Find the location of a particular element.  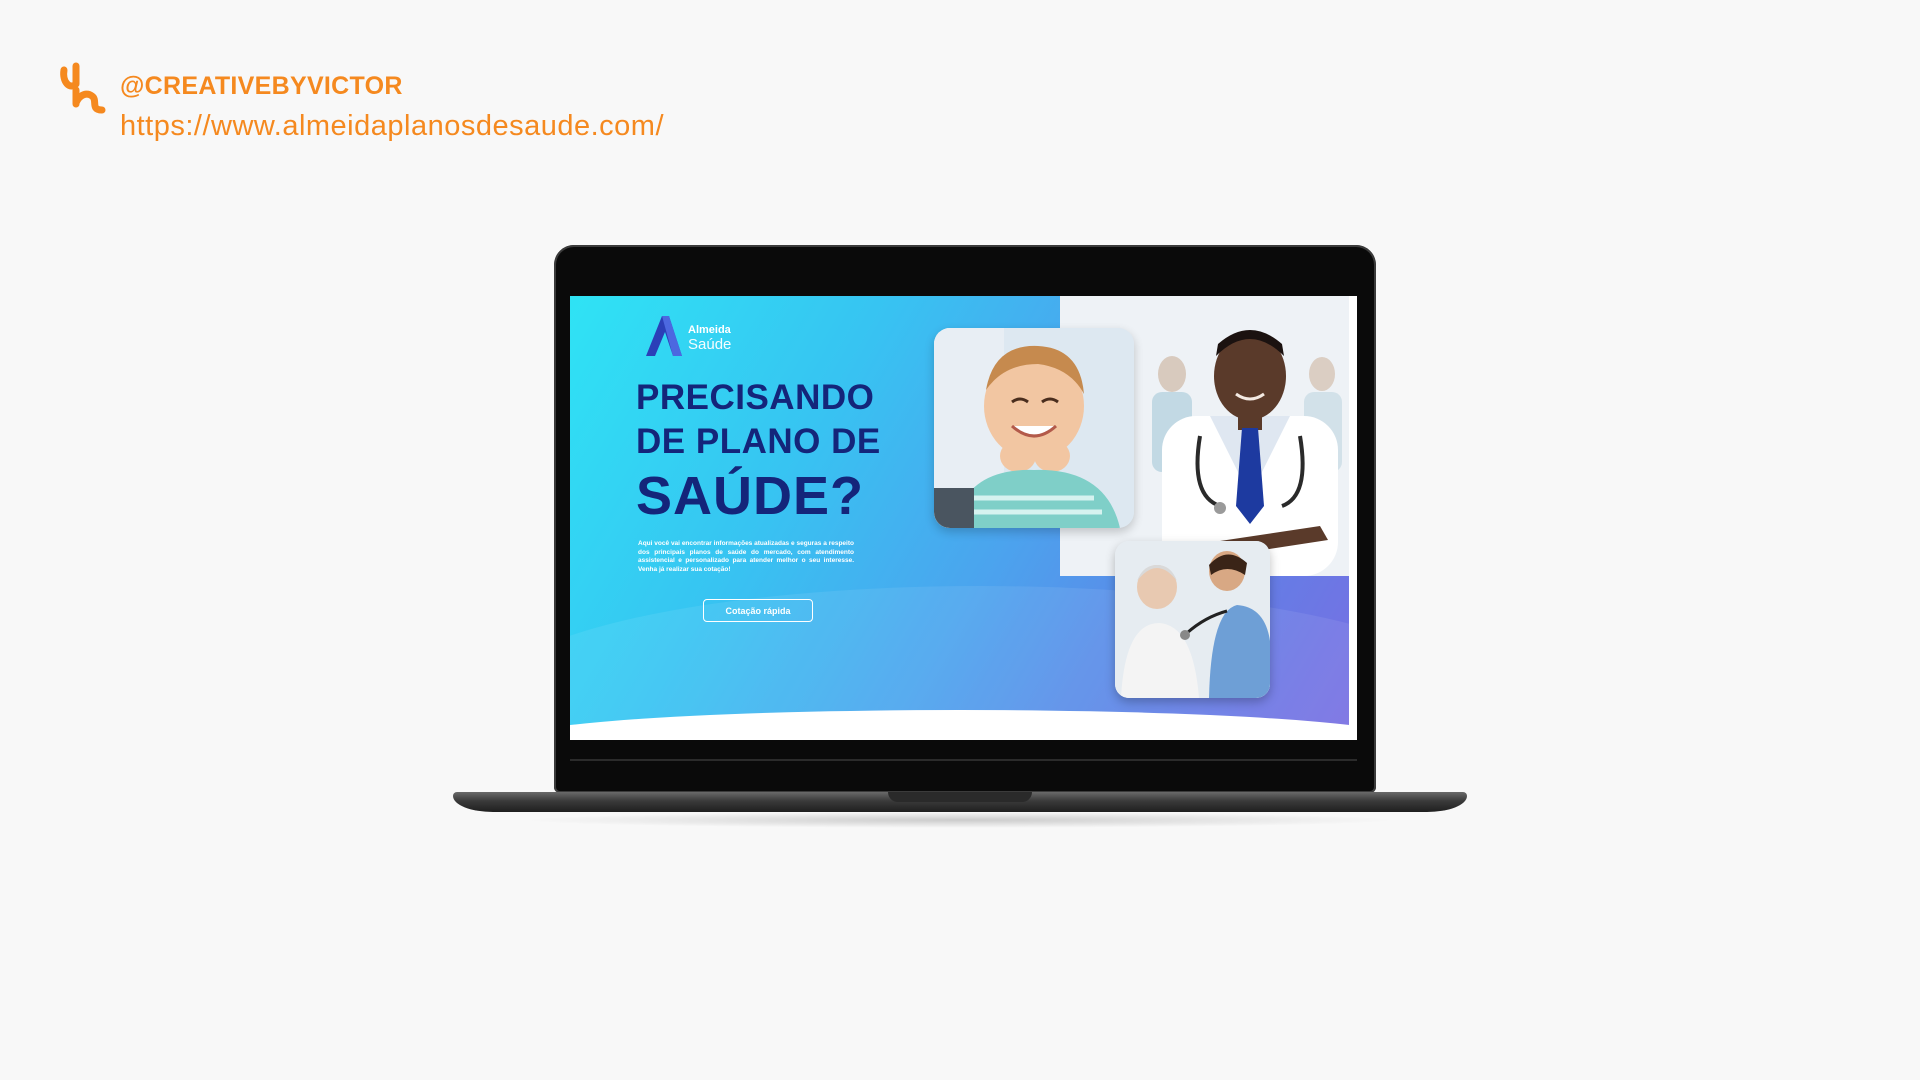

brand-name-line2: Saúde is located at coordinates (710, 344).